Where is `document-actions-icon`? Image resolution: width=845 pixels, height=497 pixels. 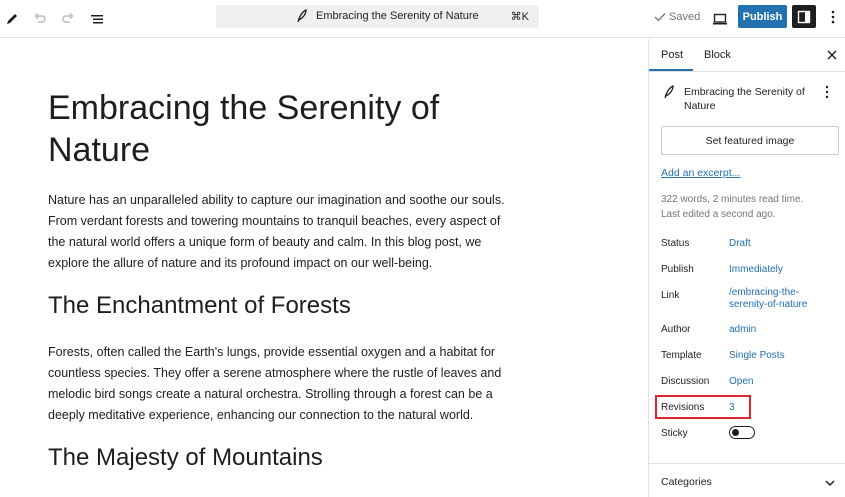 document-actions-icon is located at coordinates (831, 92).